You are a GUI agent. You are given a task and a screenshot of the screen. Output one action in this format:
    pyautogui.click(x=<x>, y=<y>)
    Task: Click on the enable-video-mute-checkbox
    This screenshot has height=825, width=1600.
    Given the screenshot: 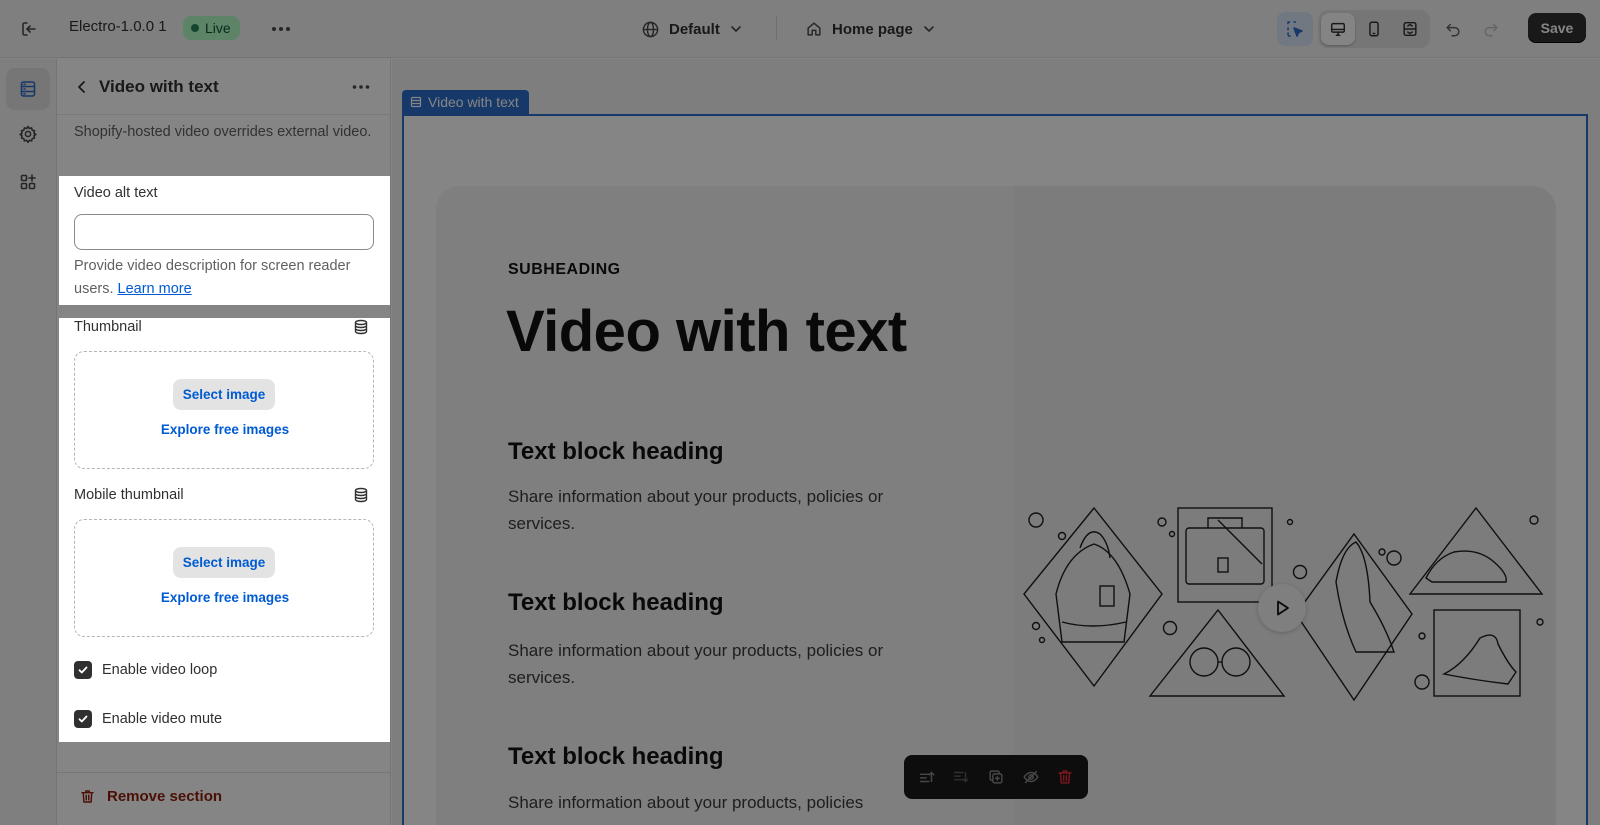 What is the action you would take?
    pyautogui.click(x=83, y=719)
    